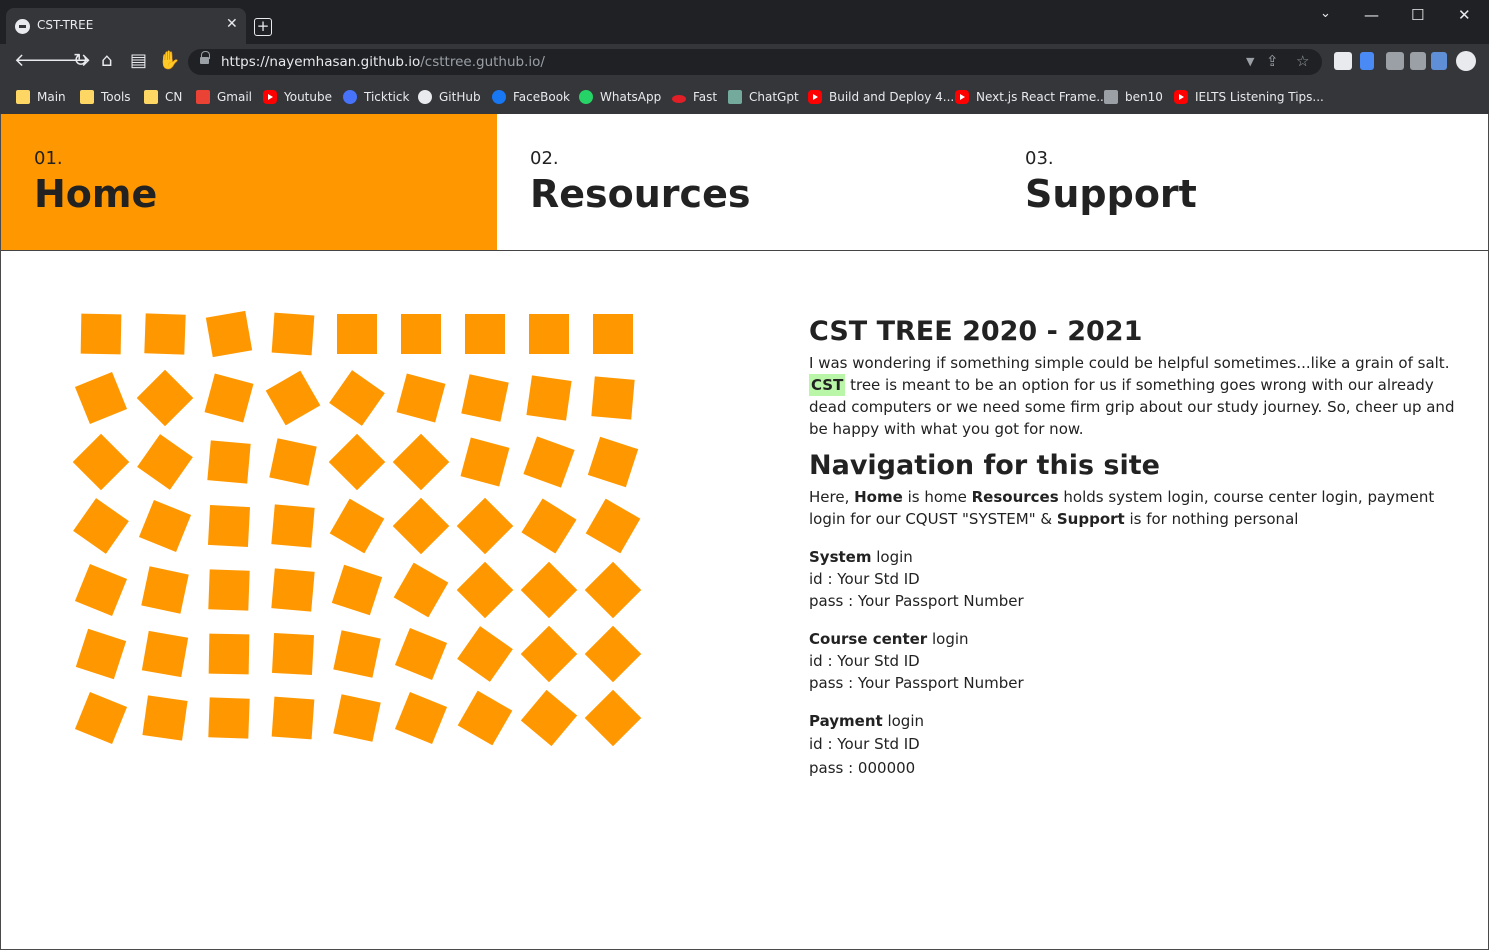 Image resolution: width=1489 pixels, height=950 pixels. What do you see at coordinates (1015, 497) in the screenshot?
I see `nav-resources-text: Resources` at bounding box center [1015, 497].